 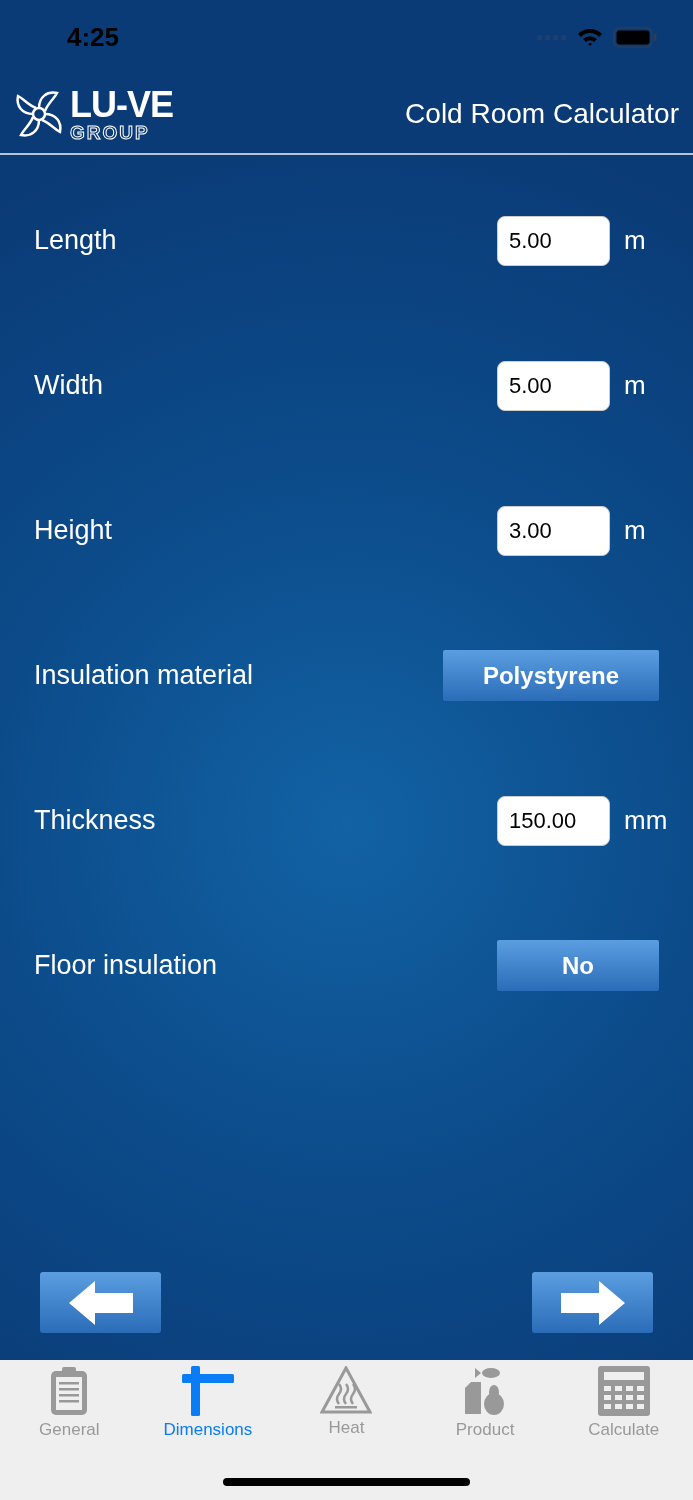 I want to click on field-label: Floor insulation, so click(x=126, y=965).